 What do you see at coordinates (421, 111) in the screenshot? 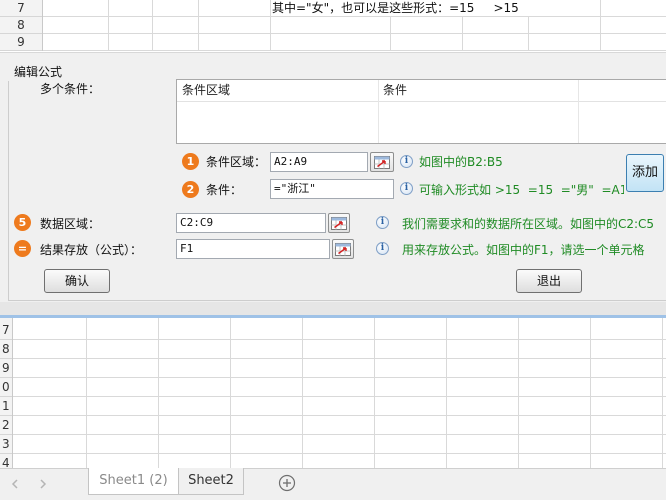
I see `conditions-table: 条件区域 条件` at bounding box center [421, 111].